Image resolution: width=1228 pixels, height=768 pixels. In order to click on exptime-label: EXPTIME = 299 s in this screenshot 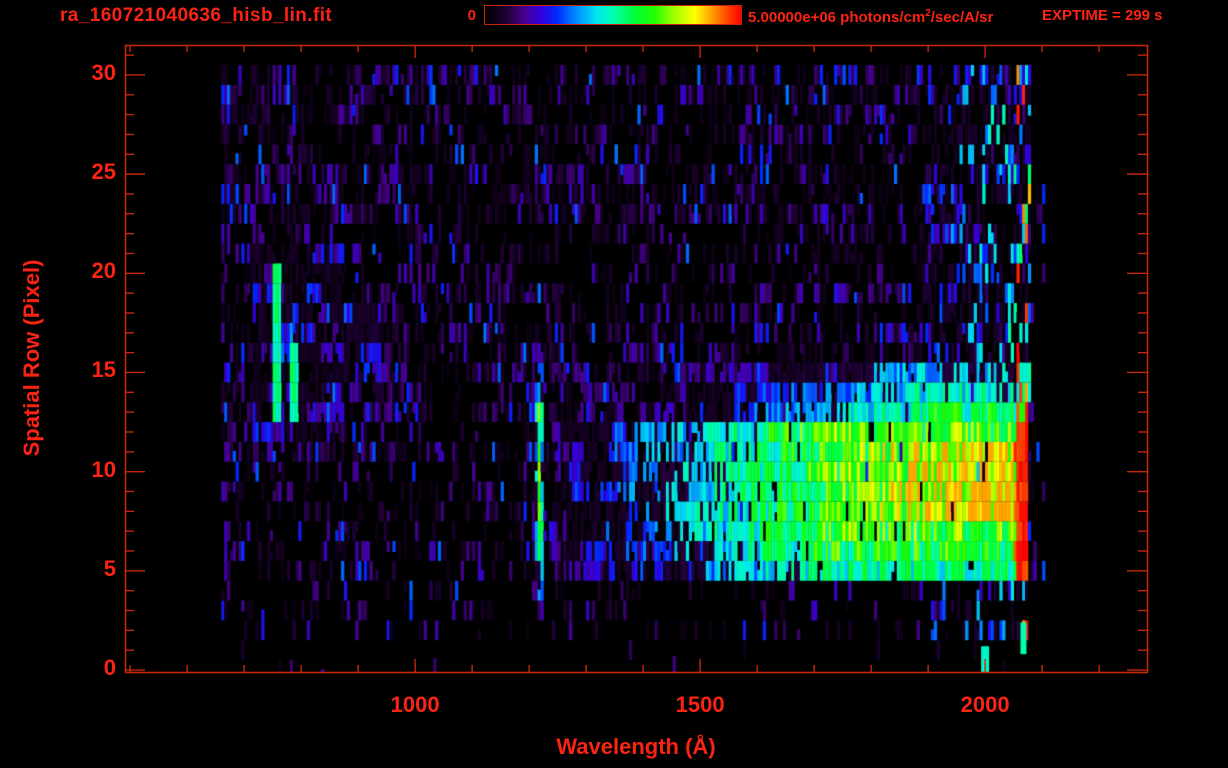, I will do `click(1102, 15)`.